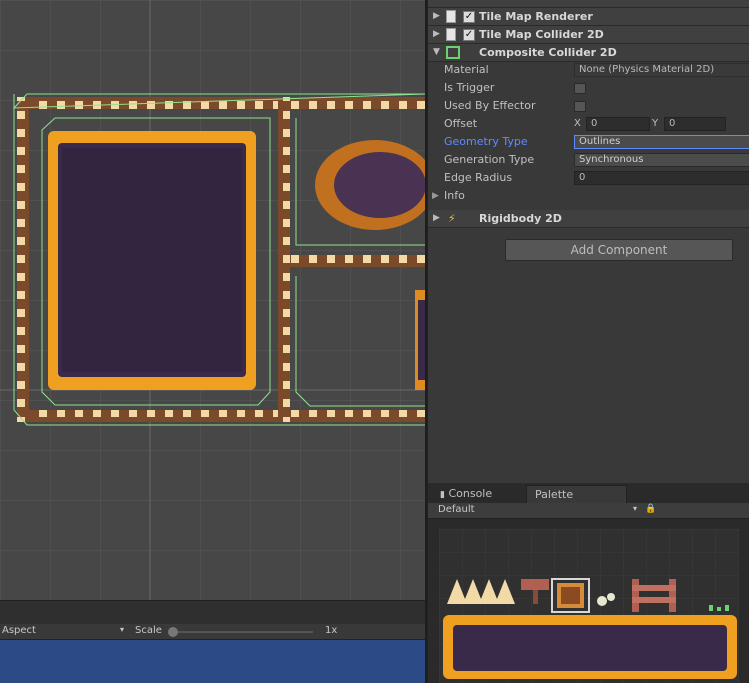 The image size is (749, 683). I want to click on component-title: Composite Collider 2D, so click(548, 52).